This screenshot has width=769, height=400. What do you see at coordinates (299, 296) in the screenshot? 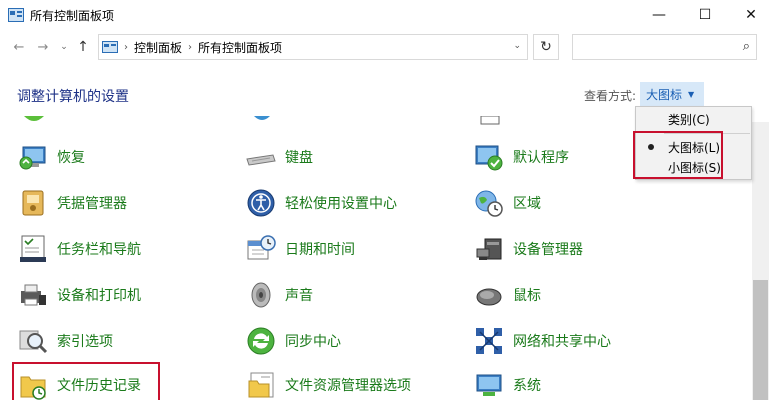
I see `item-label: 声音` at bounding box center [299, 296].